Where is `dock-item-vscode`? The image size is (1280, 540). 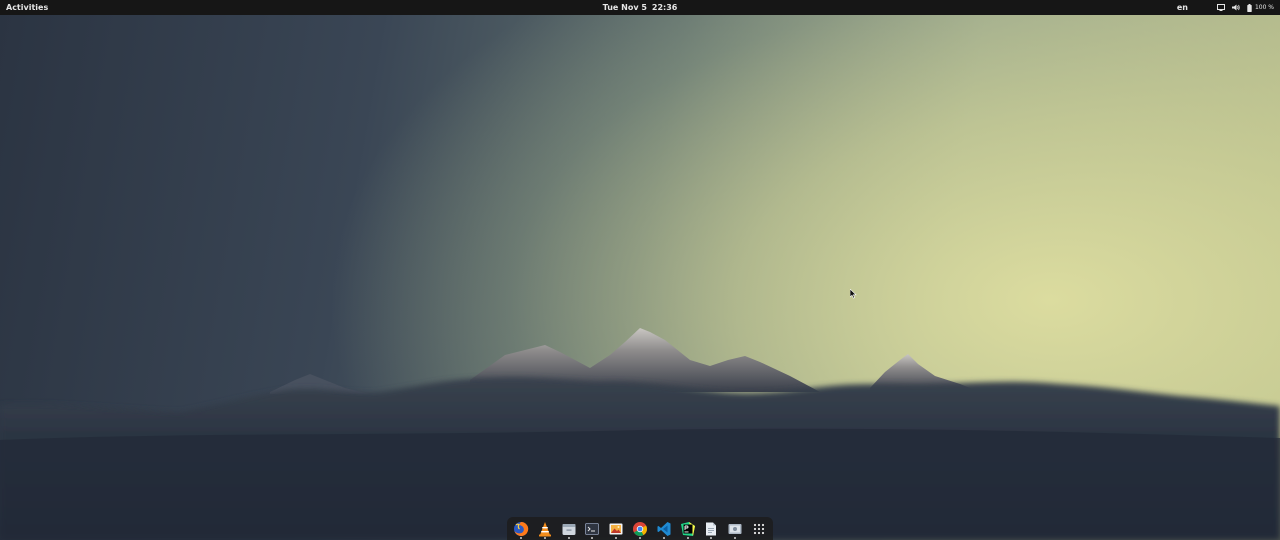
dock-item-vscode is located at coordinates (664, 529).